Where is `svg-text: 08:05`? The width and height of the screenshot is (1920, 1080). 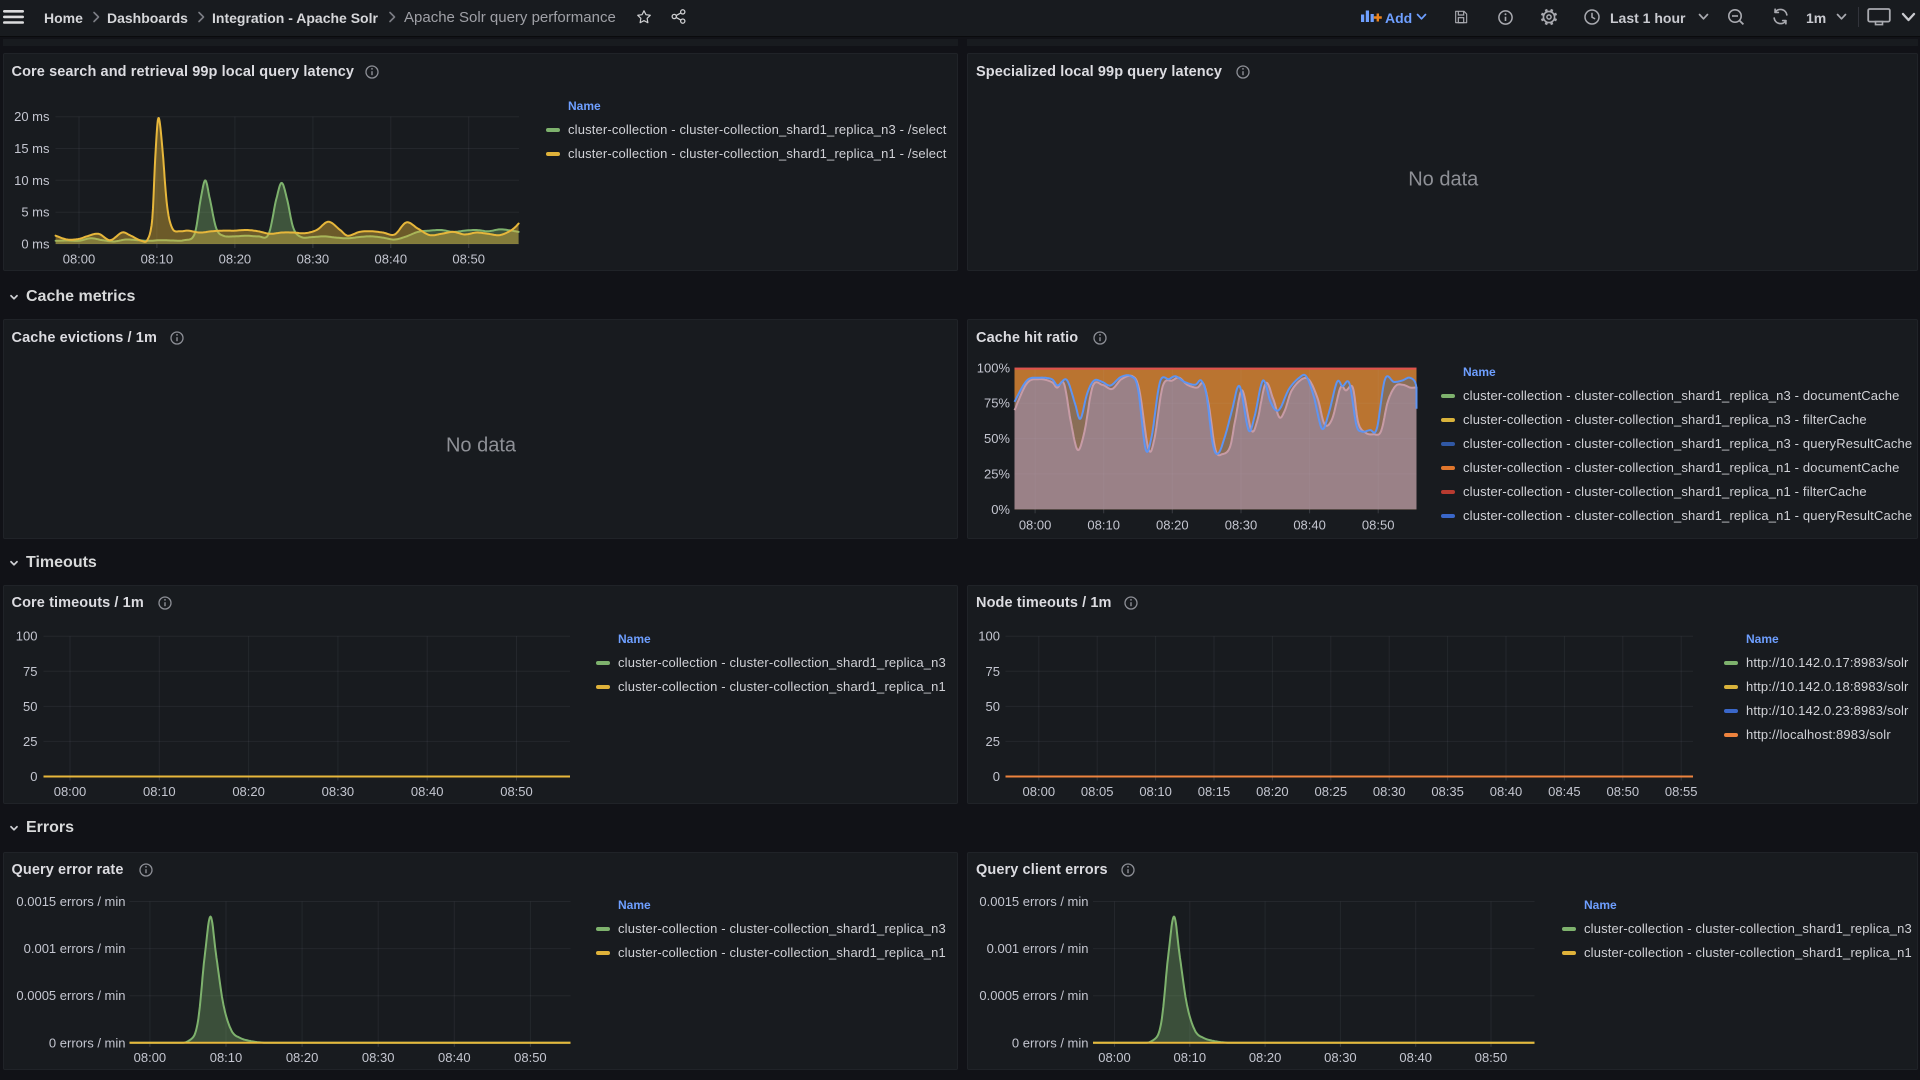 svg-text: 08:05 is located at coordinates (1097, 791).